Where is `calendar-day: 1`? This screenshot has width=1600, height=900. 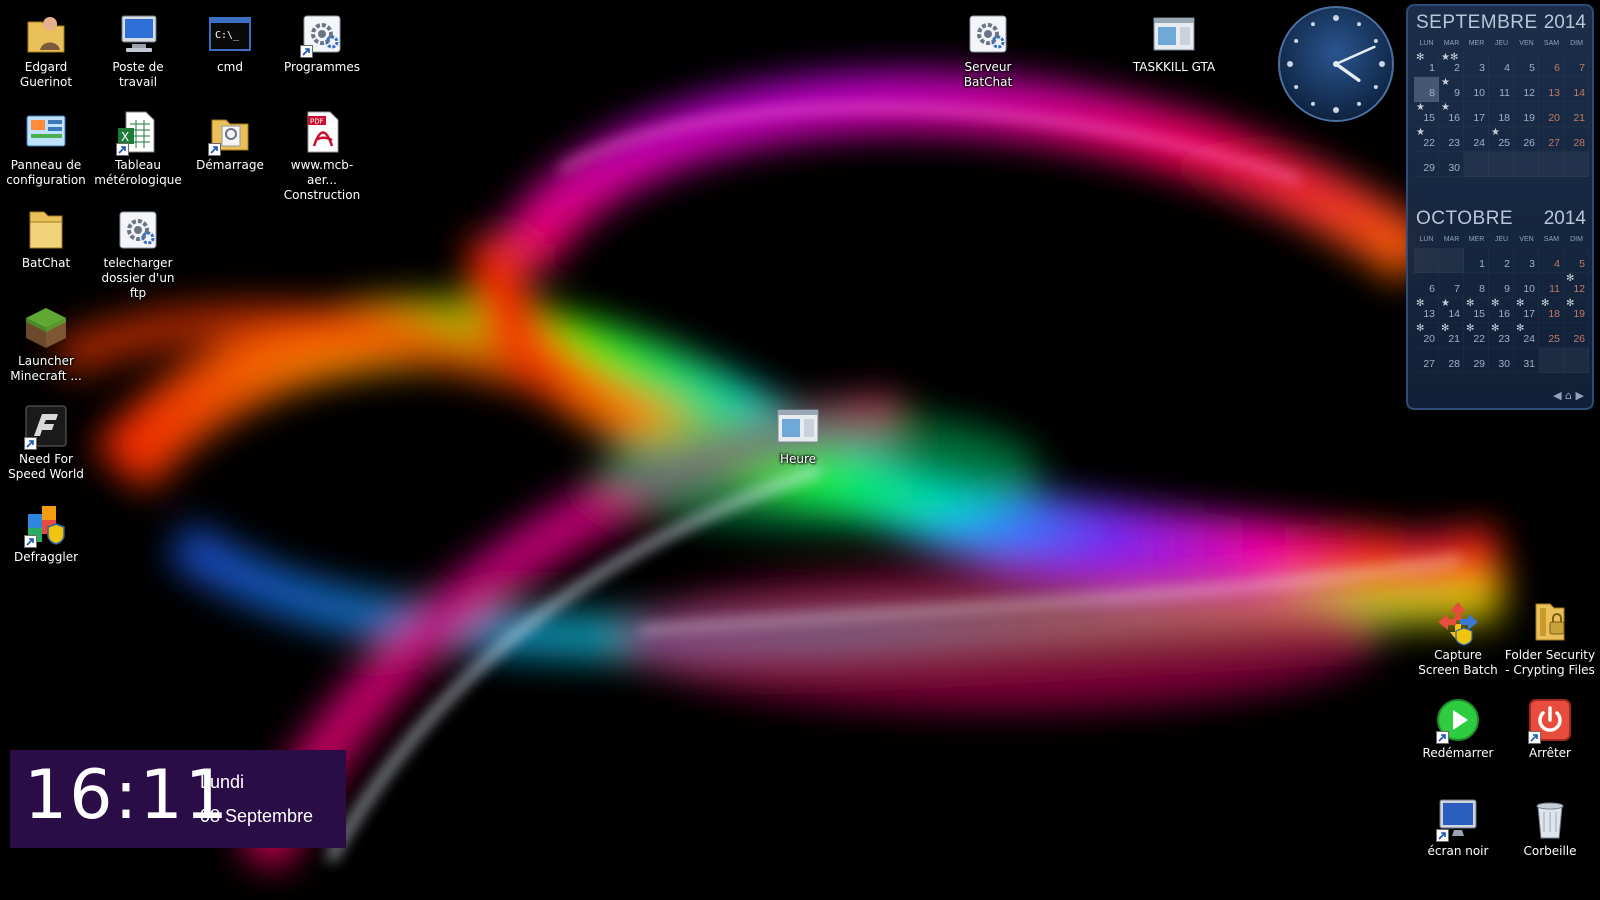
calendar-day: 1 is located at coordinates (1476, 260).